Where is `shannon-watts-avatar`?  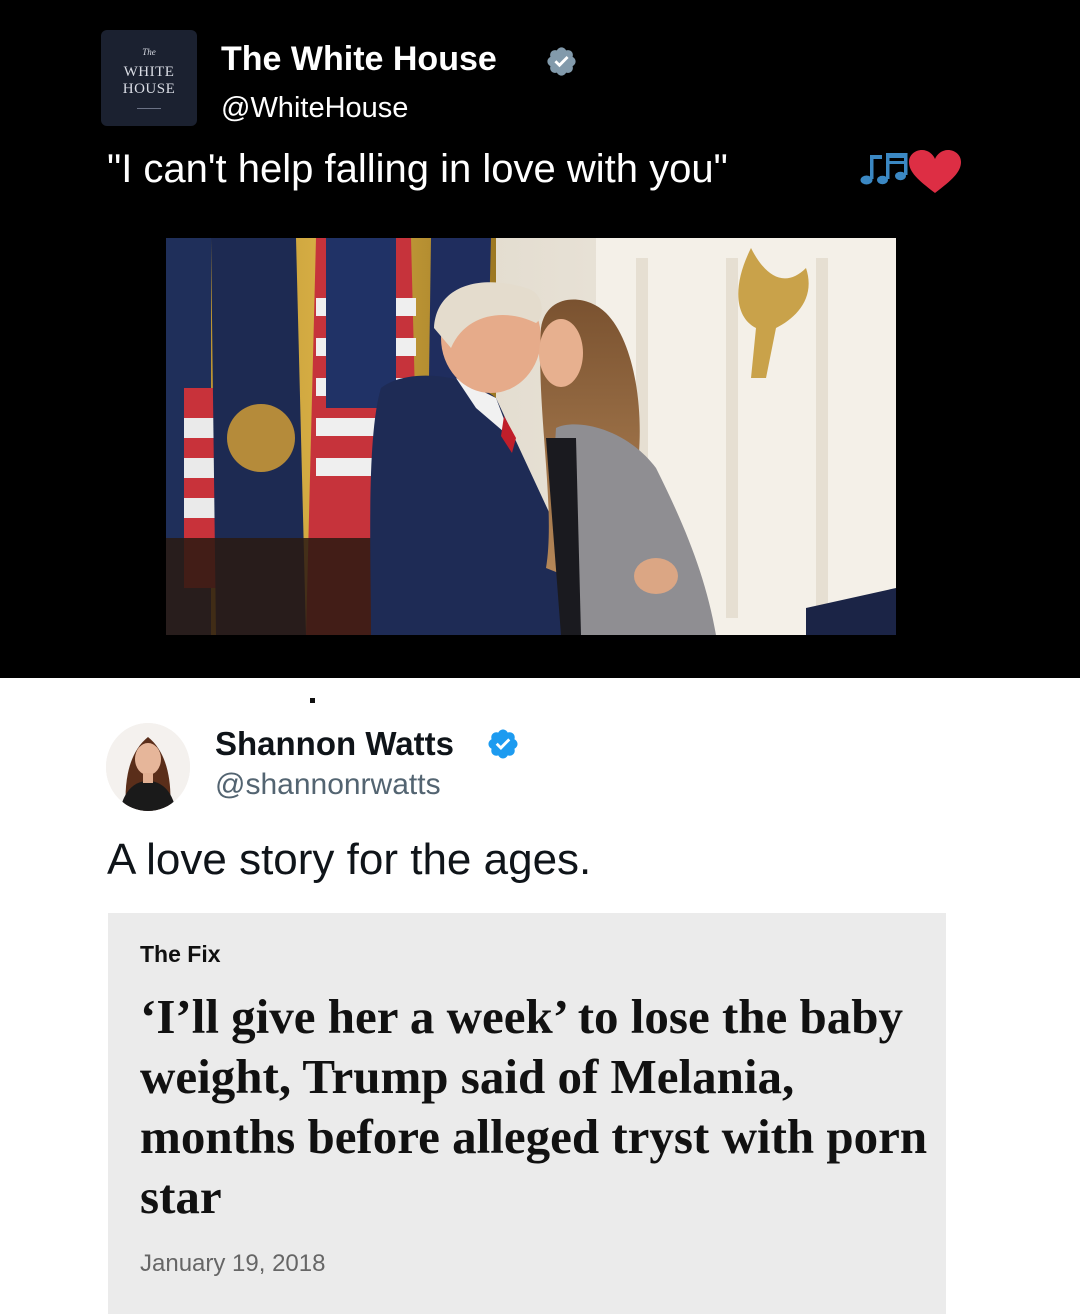 shannon-watts-avatar is located at coordinates (148, 767).